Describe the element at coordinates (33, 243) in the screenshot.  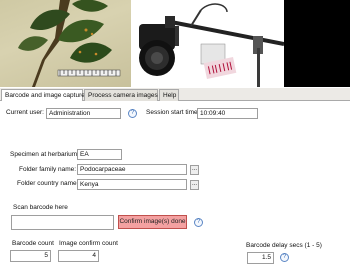
I see `barcode-count-label: Barcode count` at that location.